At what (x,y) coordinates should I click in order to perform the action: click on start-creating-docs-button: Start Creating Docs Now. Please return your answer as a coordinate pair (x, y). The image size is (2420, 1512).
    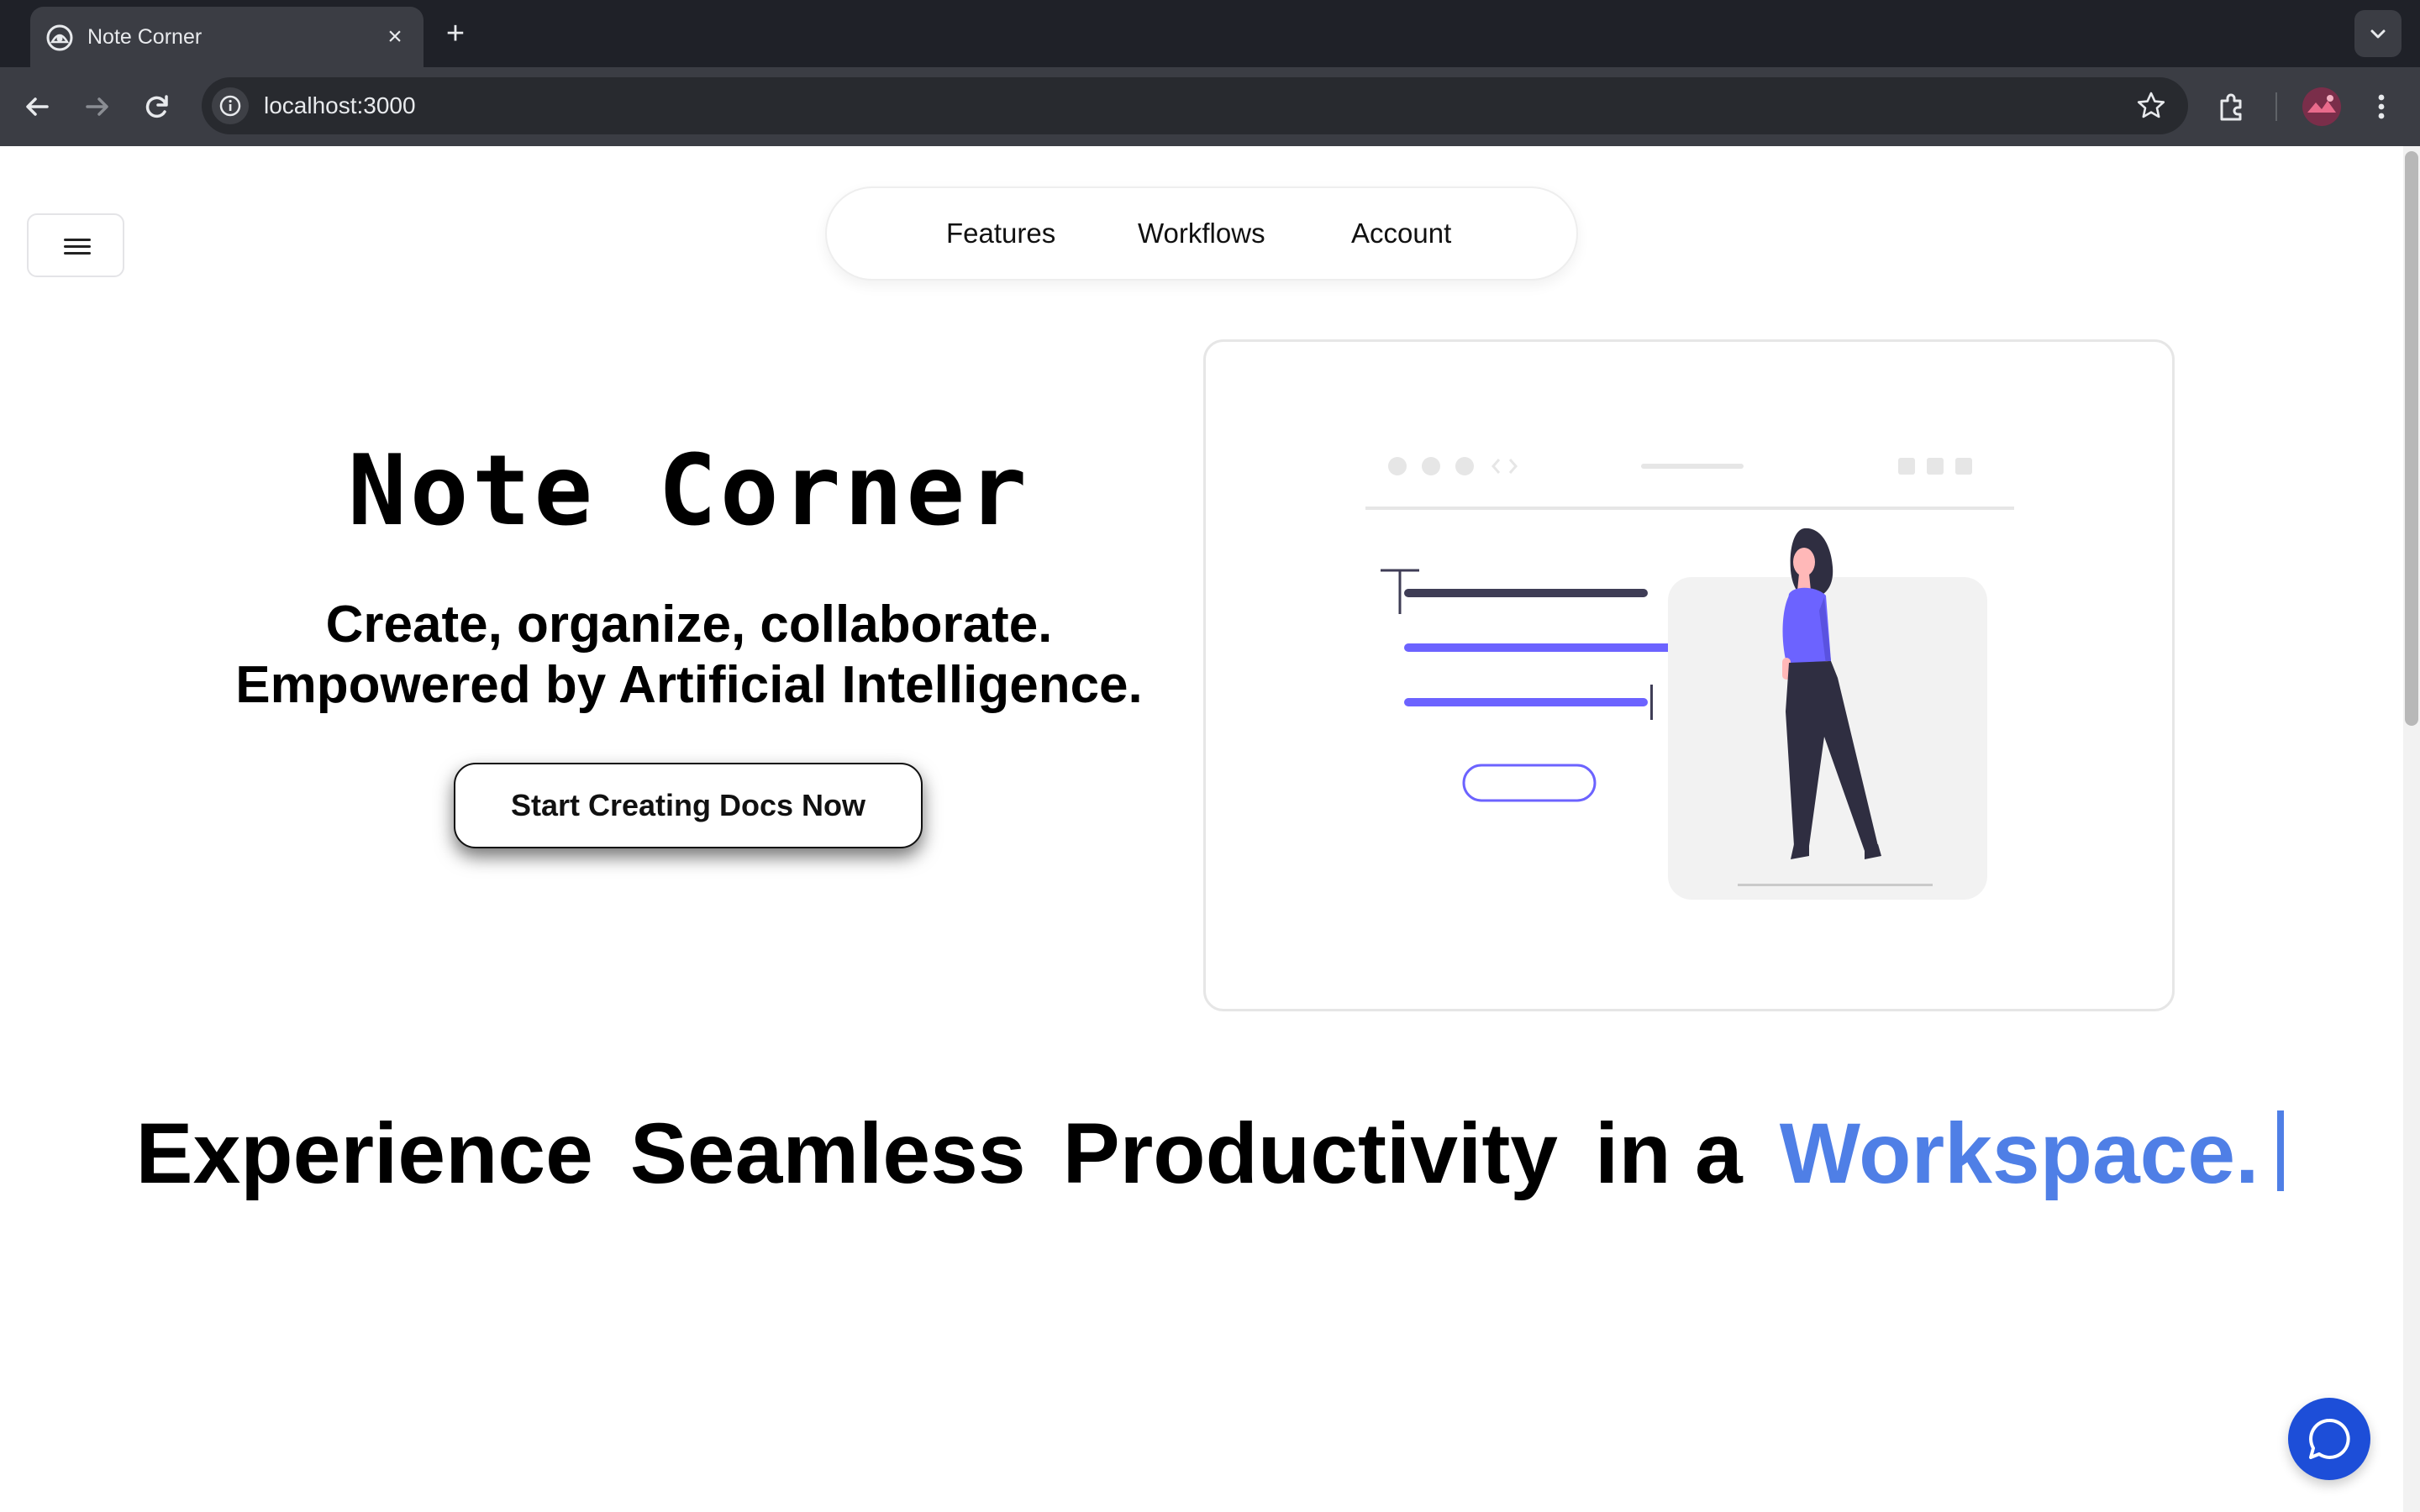
    Looking at the image, I should click on (688, 805).